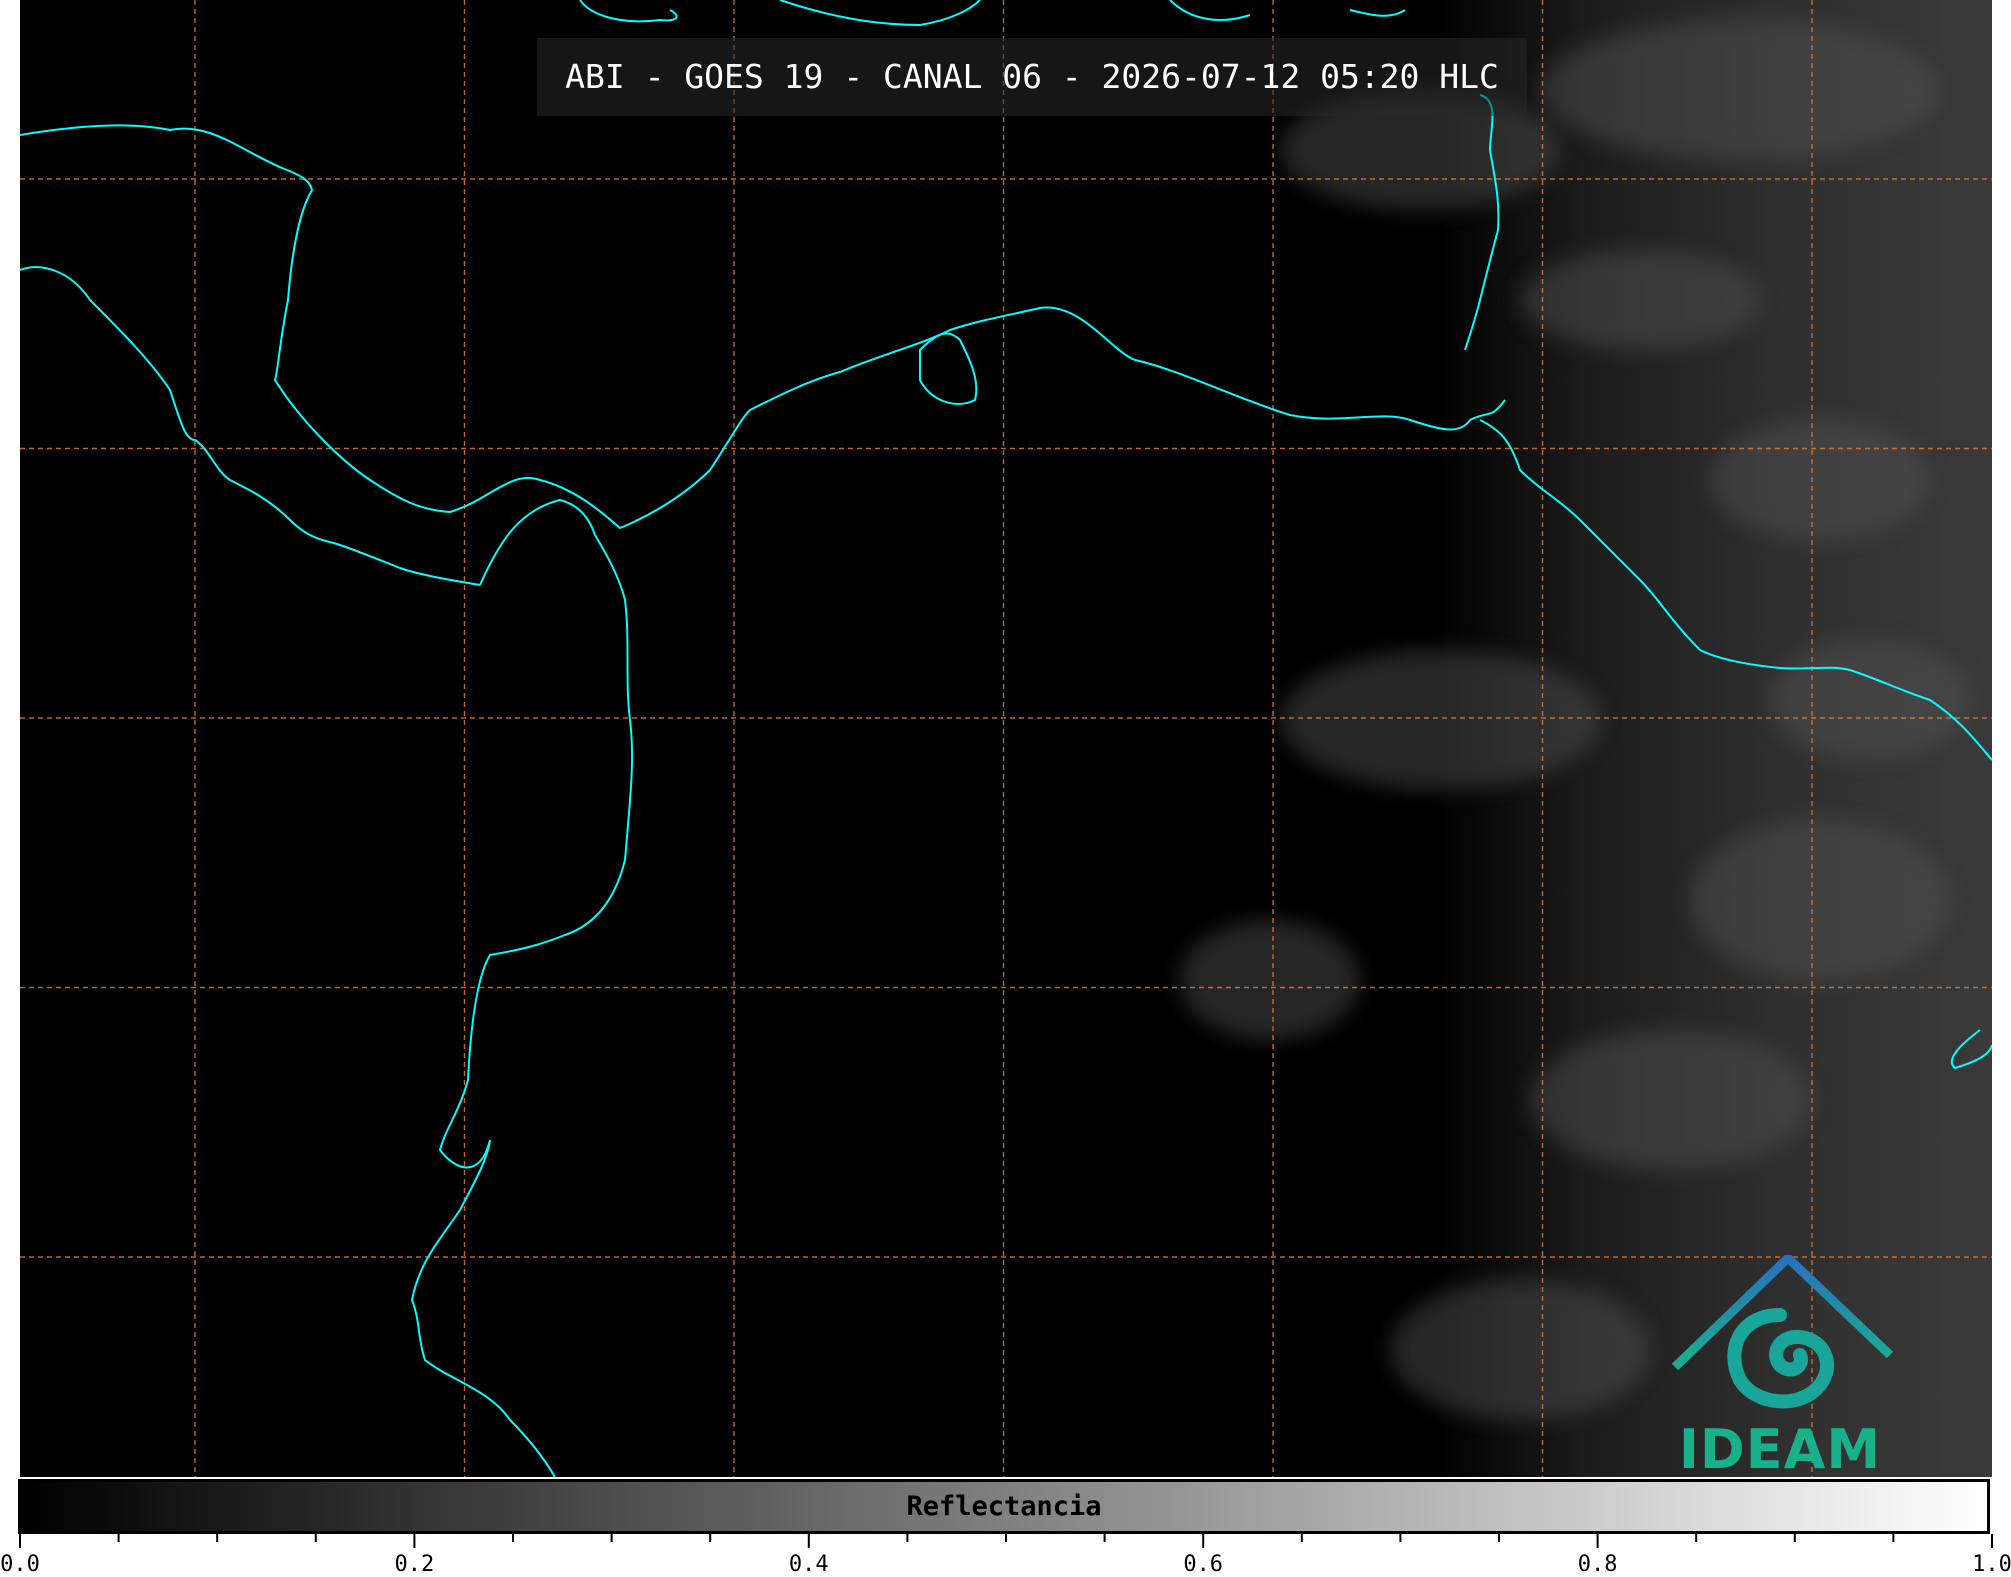 This screenshot has height=1577, width=2011. Describe the element at coordinates (1004, 1506) in the screenshot. I see `colorbar-label: Reflectancia` at that location.